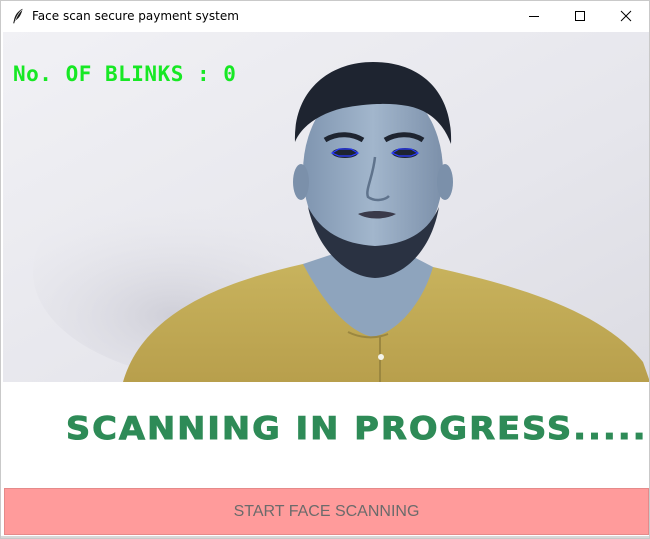 This screenshot has height=539, width=650. What do you see at coordinates (325, 16) in the screenshot?
I see `title-bar: Face scan secure payment system` at bounding box center [325, 16].